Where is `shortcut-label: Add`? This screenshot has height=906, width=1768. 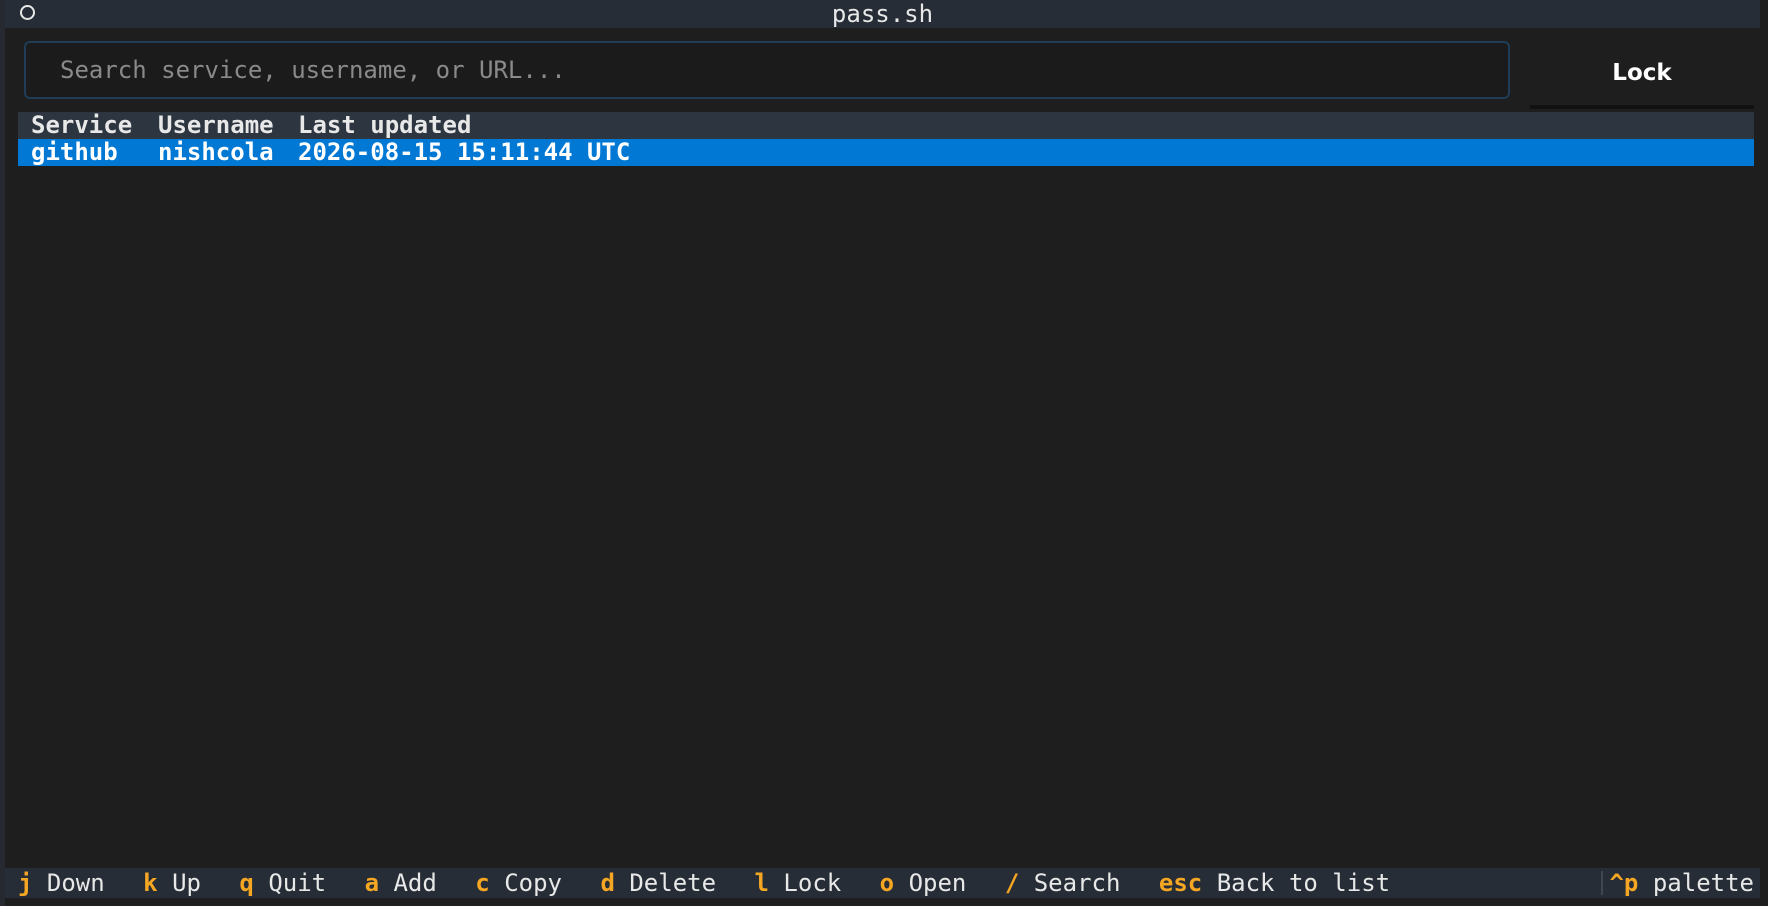 shortcut-label: Add is located at coordinates (415, 883).